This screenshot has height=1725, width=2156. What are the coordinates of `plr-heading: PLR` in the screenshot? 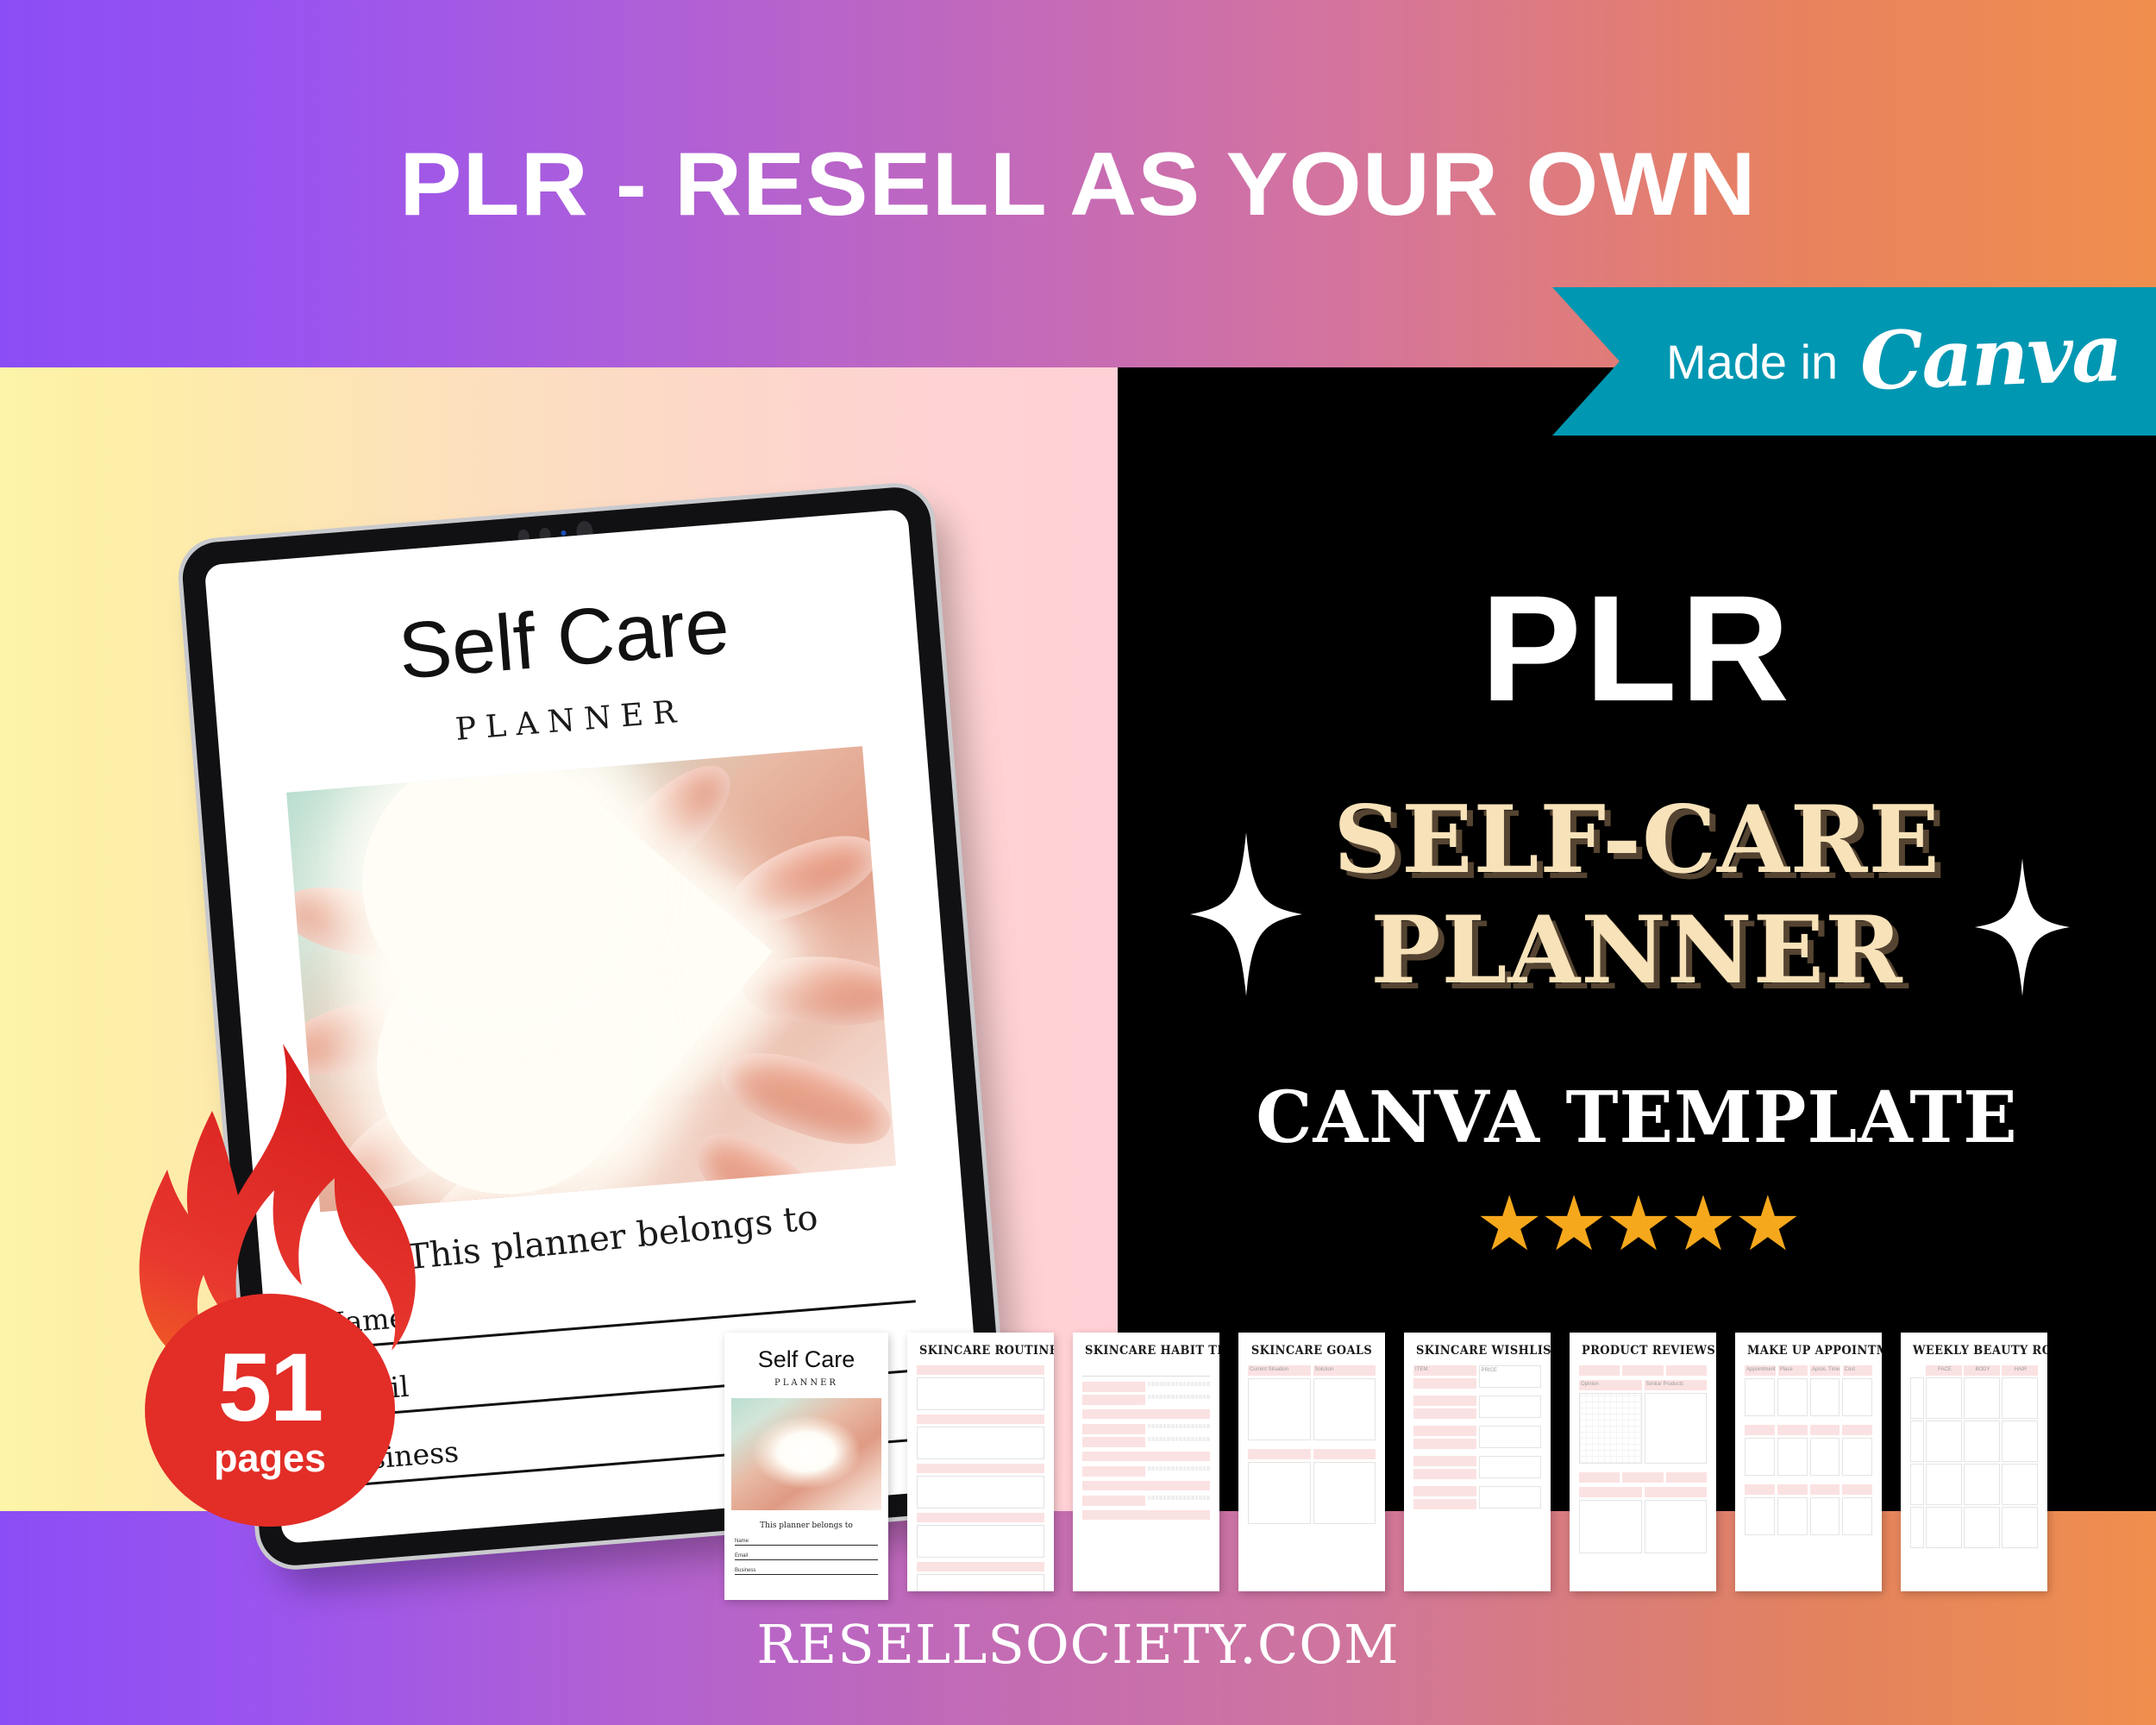 It's located at (1637, 649).